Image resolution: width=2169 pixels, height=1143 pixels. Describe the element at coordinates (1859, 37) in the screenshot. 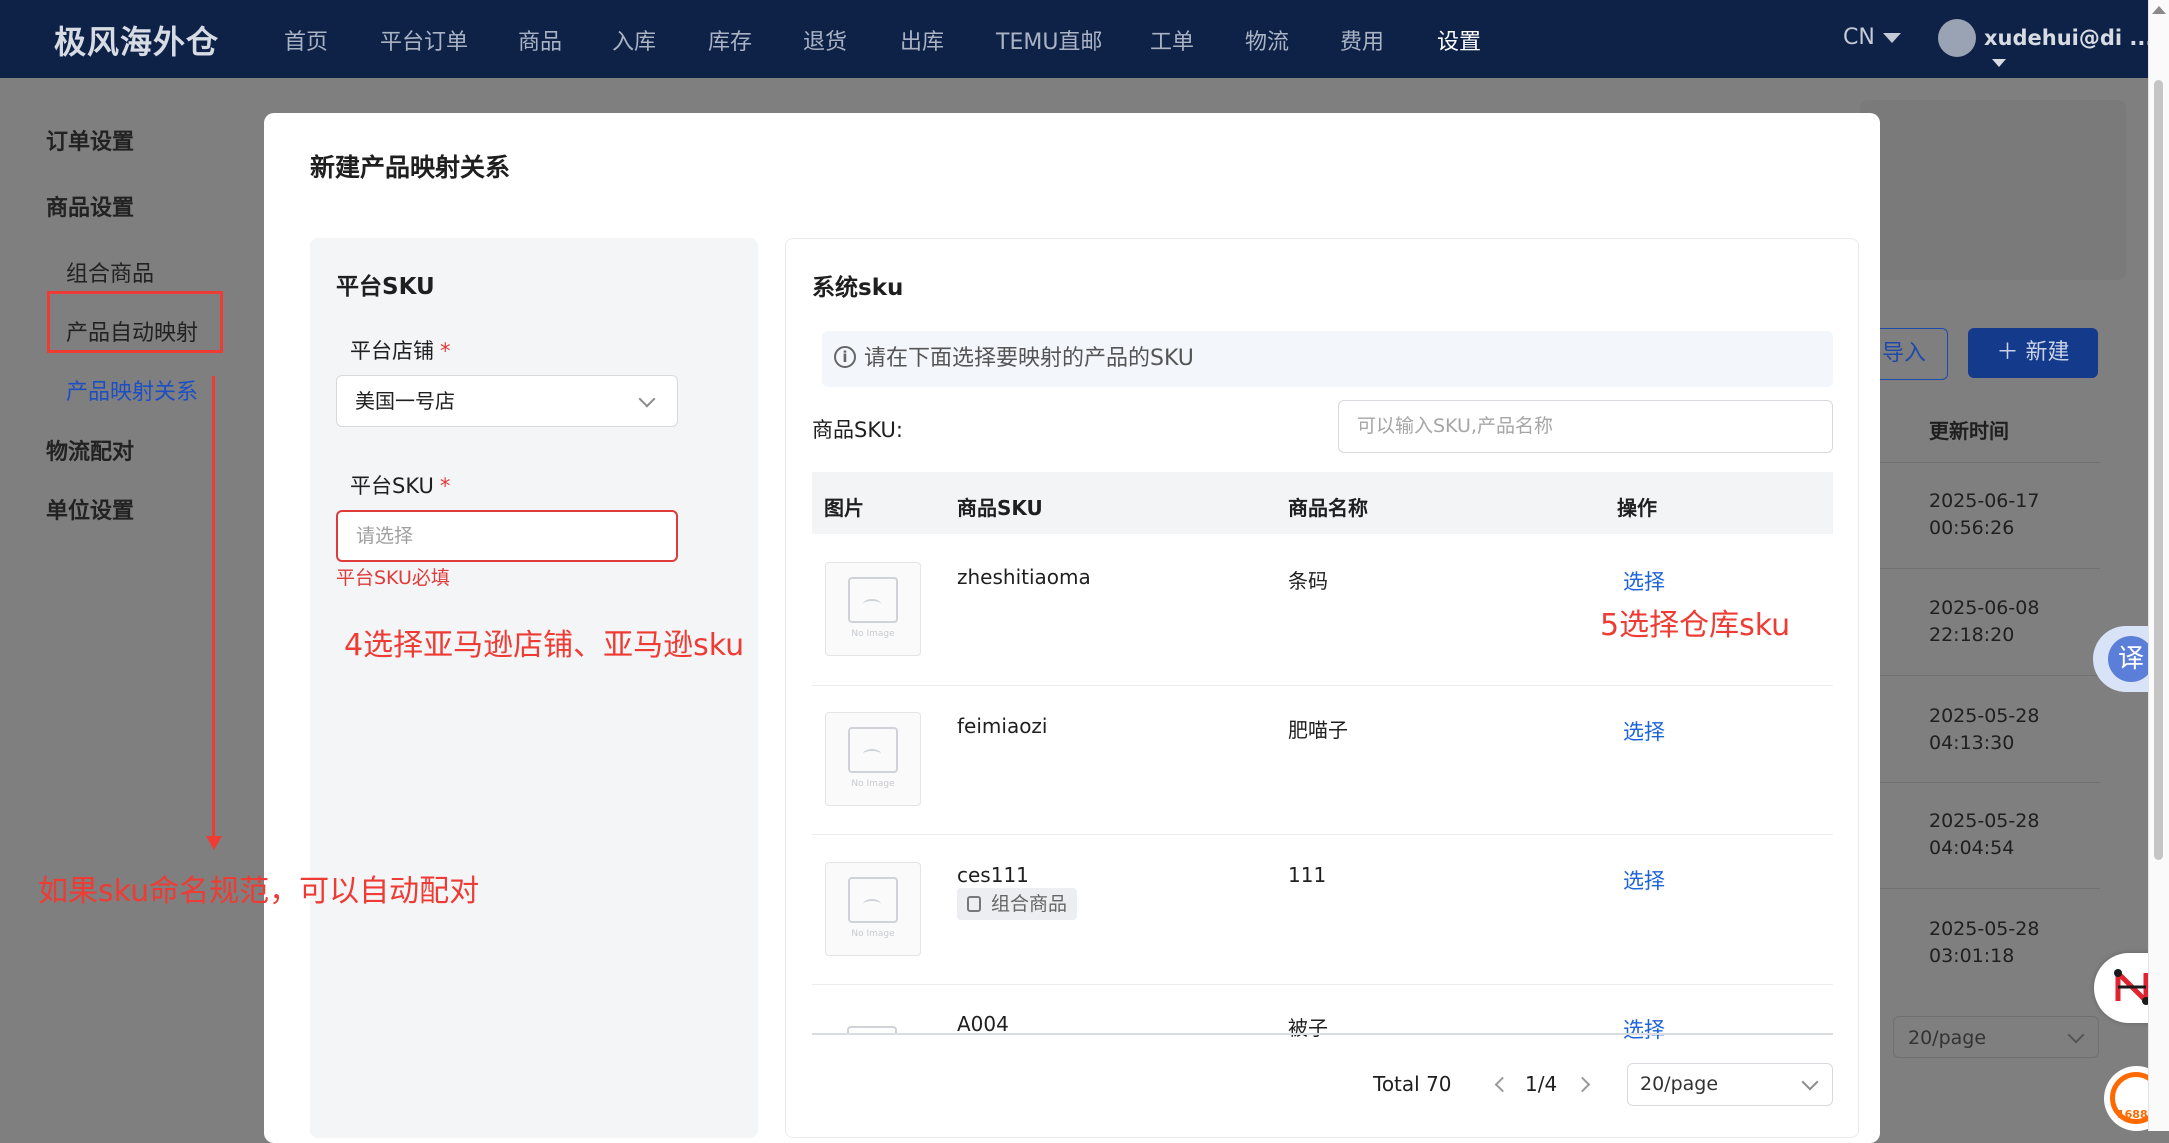

I see `language-label: CN` at that location.